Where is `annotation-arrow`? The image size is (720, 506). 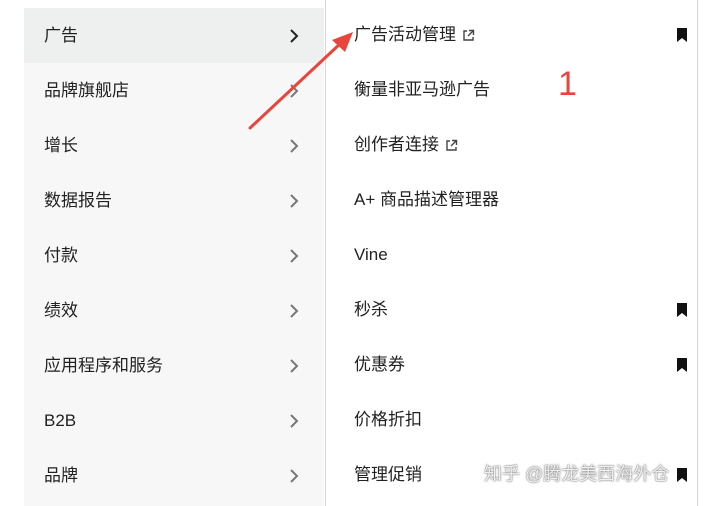 annotation-arrow is located at coordinates (300, 81).